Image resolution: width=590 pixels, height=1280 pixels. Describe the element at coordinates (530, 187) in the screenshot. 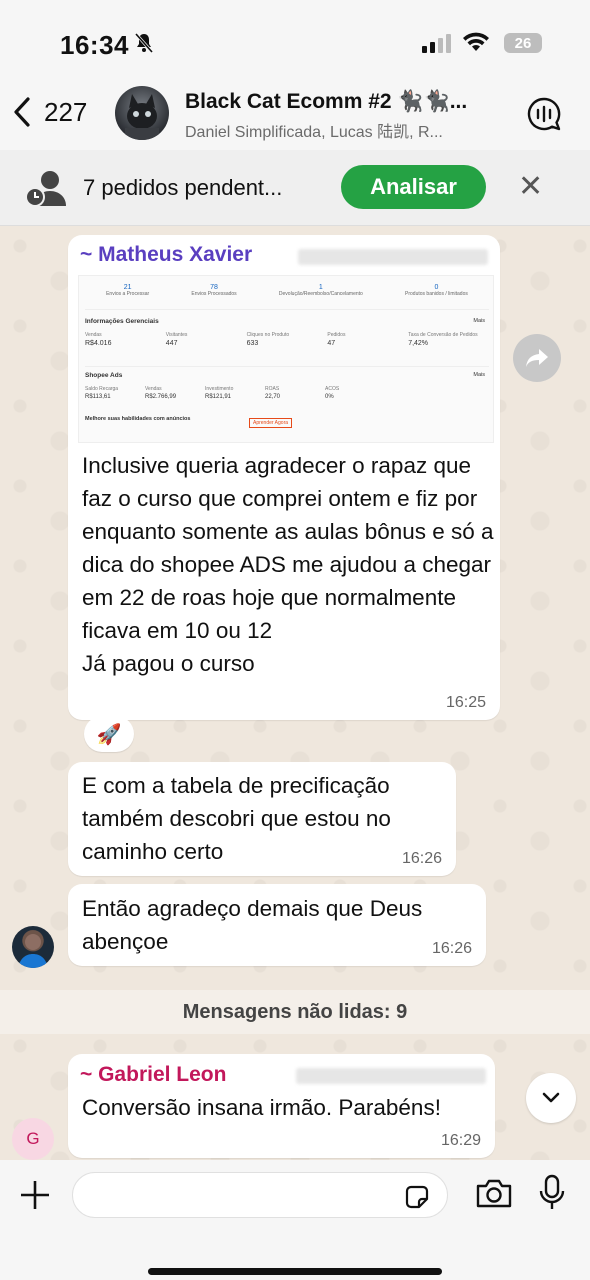

I see `close-banner-icon: ✕` at that location.